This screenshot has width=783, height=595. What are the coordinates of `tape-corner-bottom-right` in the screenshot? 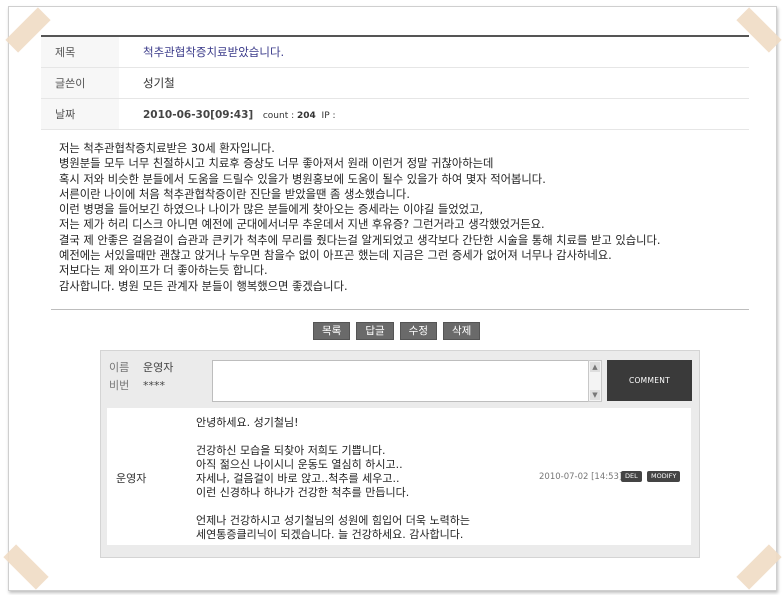 It's located at (759, 567).